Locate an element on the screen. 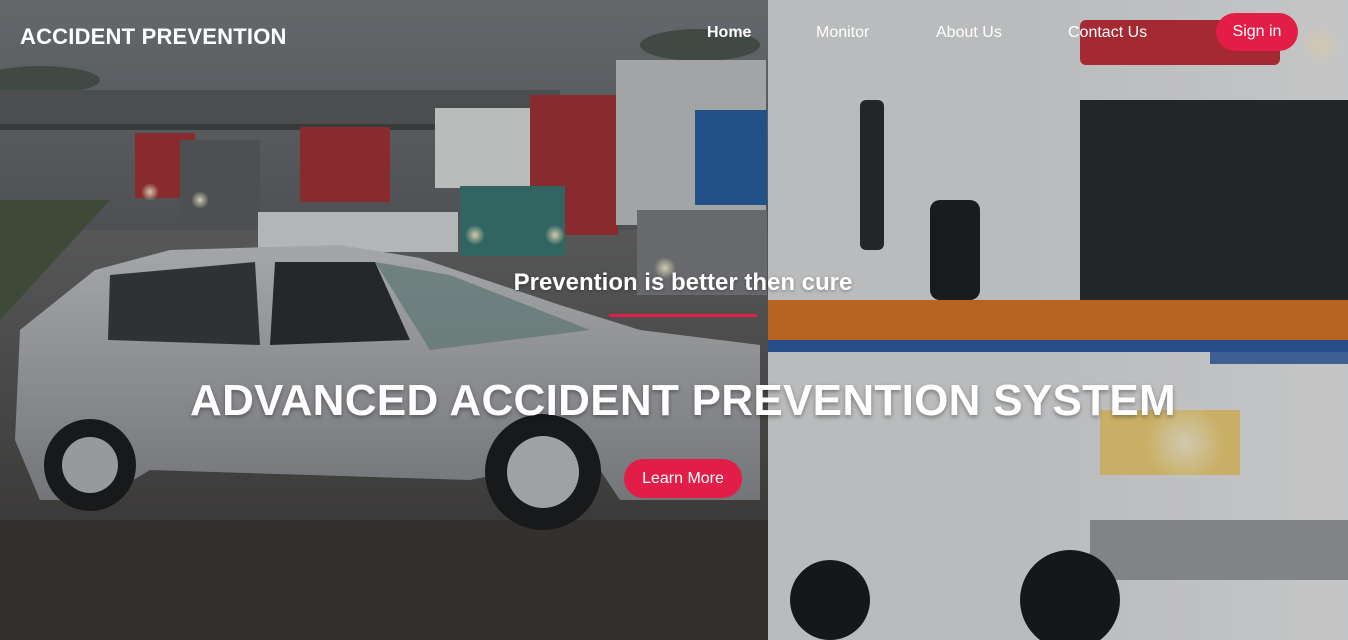  signin-button: Sign in is located at coordinates (1257, 32).